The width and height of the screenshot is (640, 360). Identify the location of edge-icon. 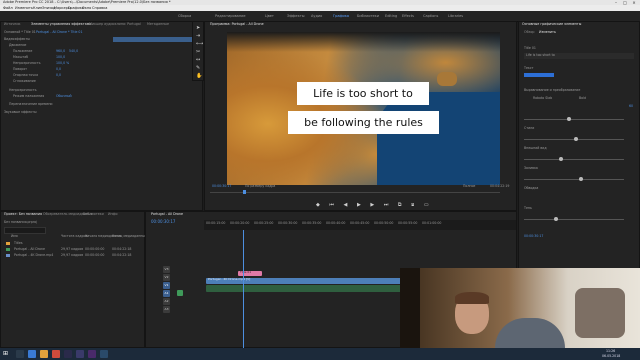
(32, 354).